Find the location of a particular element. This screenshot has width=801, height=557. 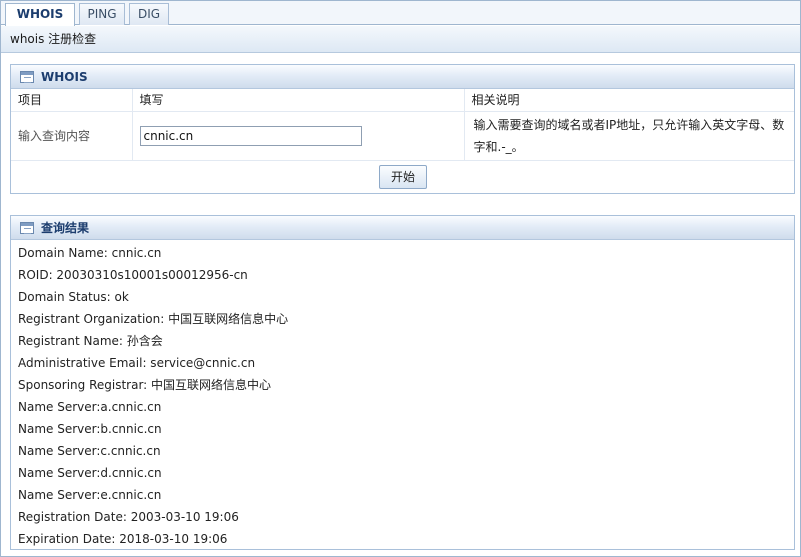

whois-panel-title: WHOIS is located at coordinates (64, 77).